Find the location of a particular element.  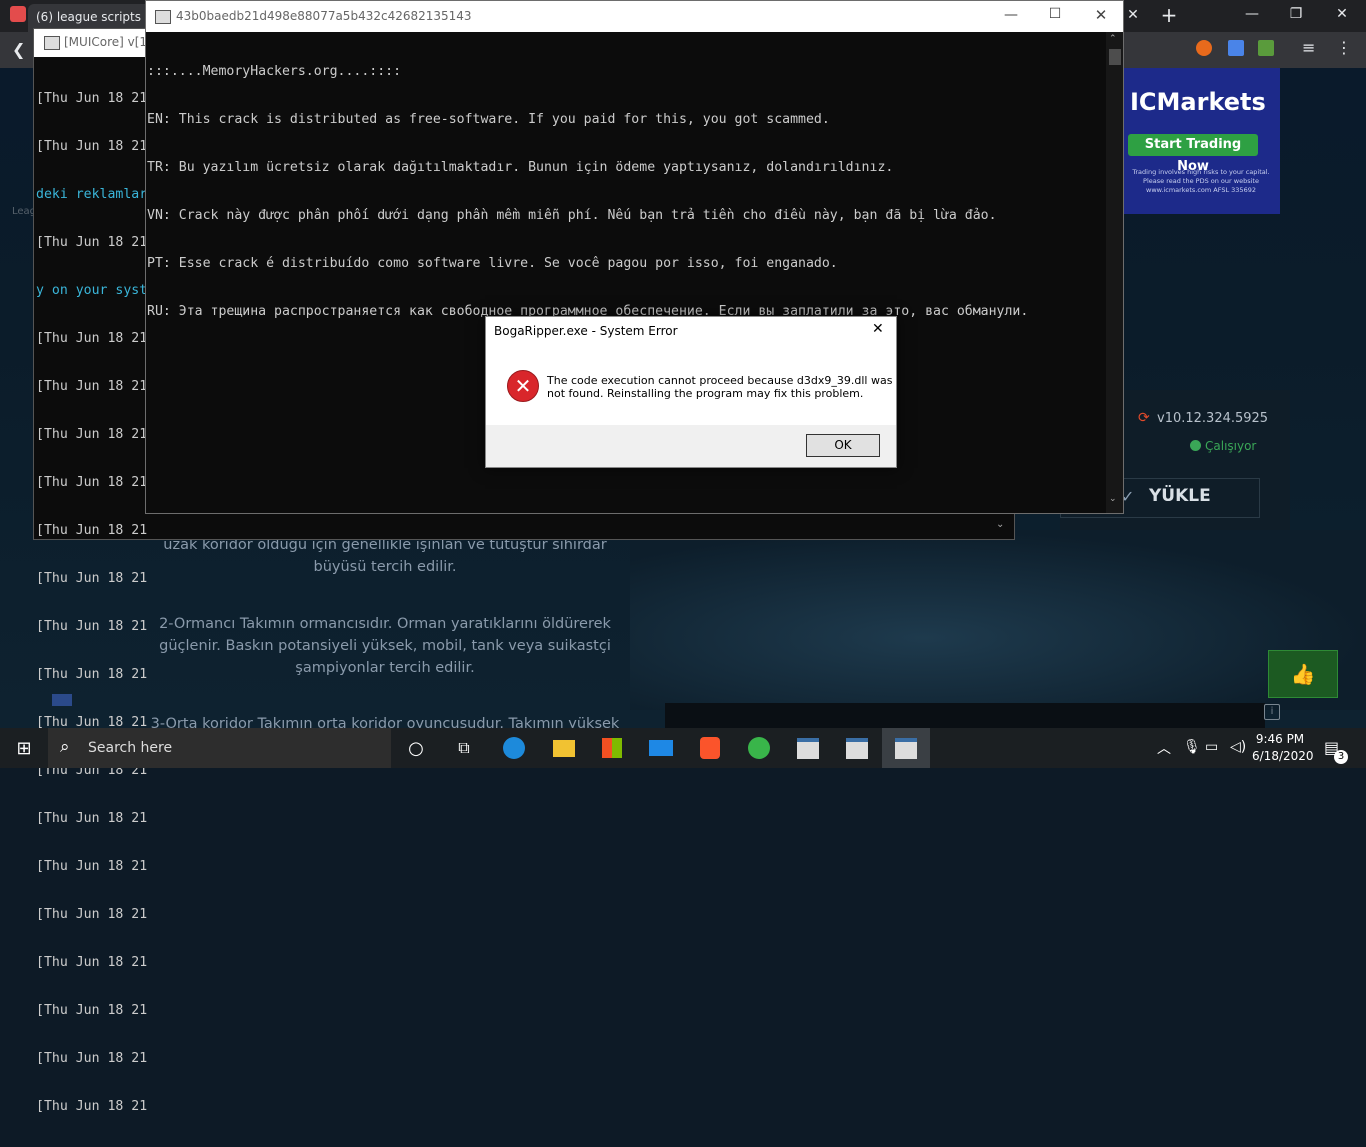

paragraph-line: büyüsü tercih edilir. is located at coordinates (385, 567).